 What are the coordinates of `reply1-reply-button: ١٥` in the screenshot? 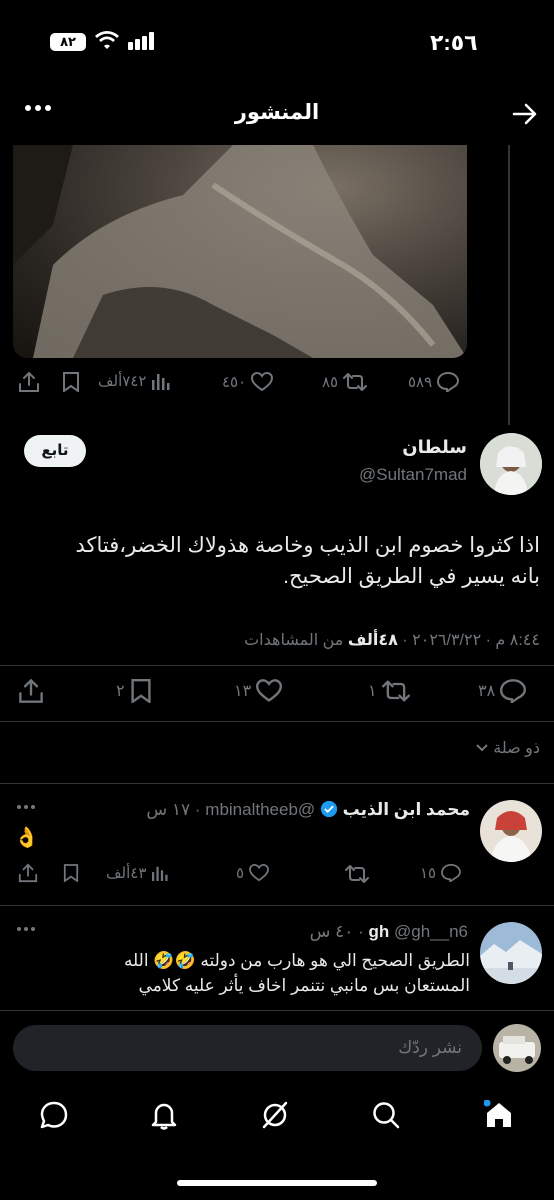 It's located at (441, 873).